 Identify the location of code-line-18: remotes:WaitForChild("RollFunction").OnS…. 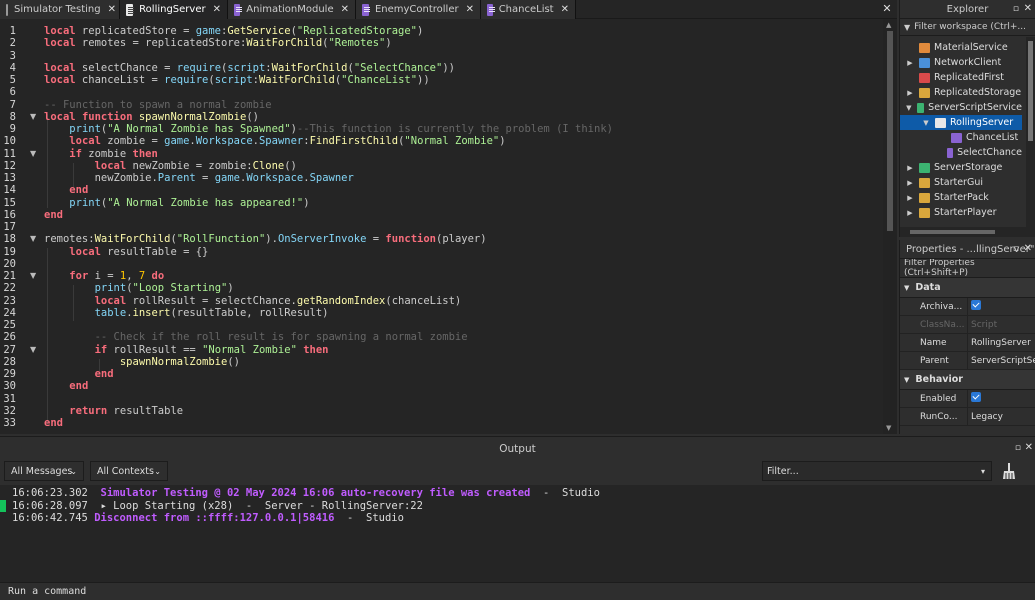
(265, 239).